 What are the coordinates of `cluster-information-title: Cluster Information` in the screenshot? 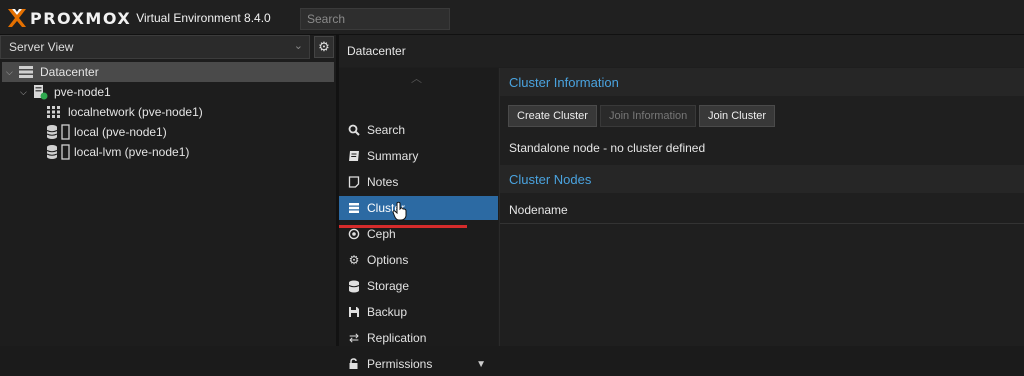 It's located at (762, 82).